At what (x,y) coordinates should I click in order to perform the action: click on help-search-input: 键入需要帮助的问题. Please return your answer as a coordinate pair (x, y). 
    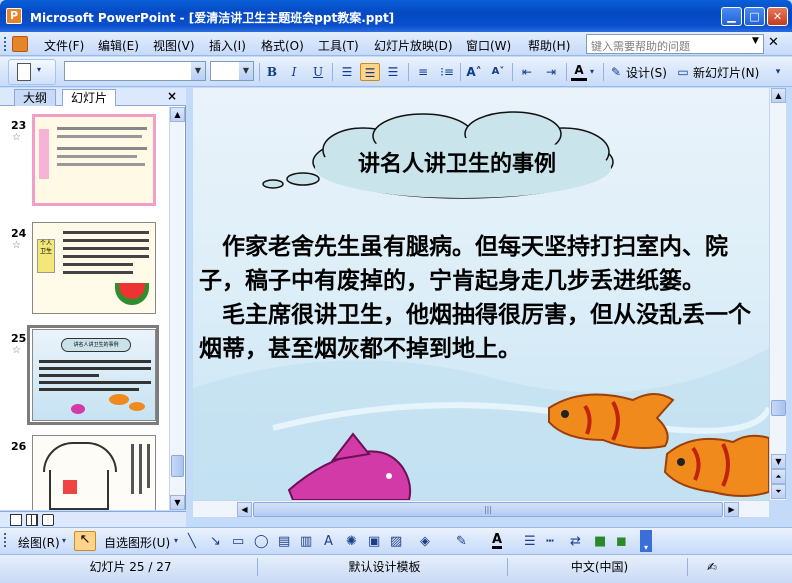
    Looking at the image, I should click on (675, 44).